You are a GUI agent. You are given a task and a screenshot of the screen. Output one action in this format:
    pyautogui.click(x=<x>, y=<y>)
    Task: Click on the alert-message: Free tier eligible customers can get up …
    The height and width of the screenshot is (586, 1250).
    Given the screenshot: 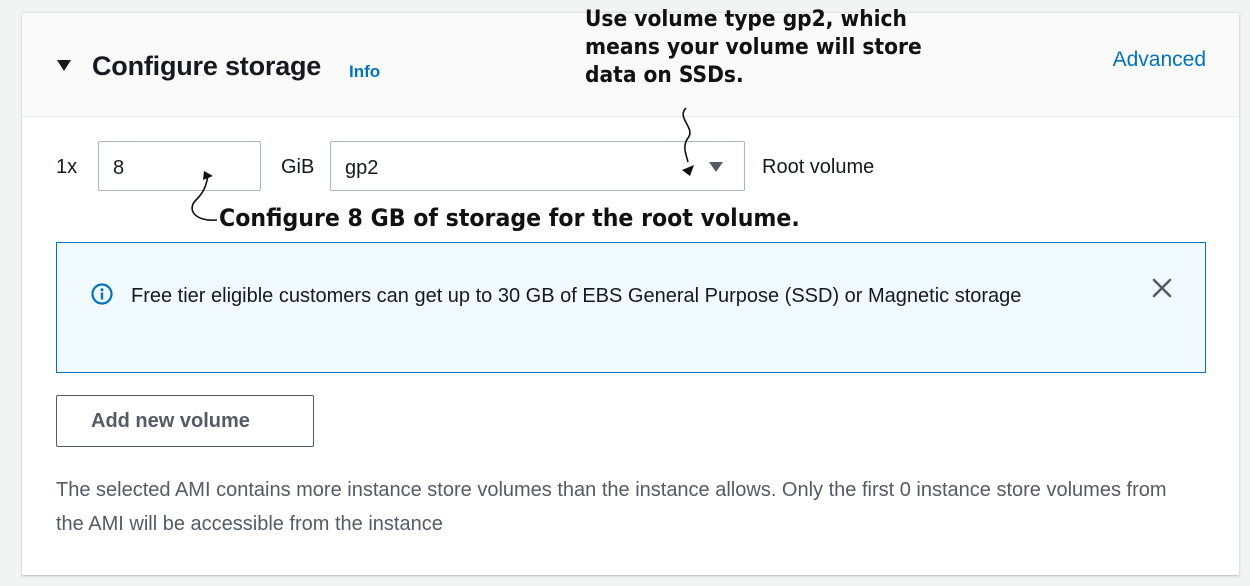 What is the action you would take?
    pyautogui.click(x=576, y=296)
    